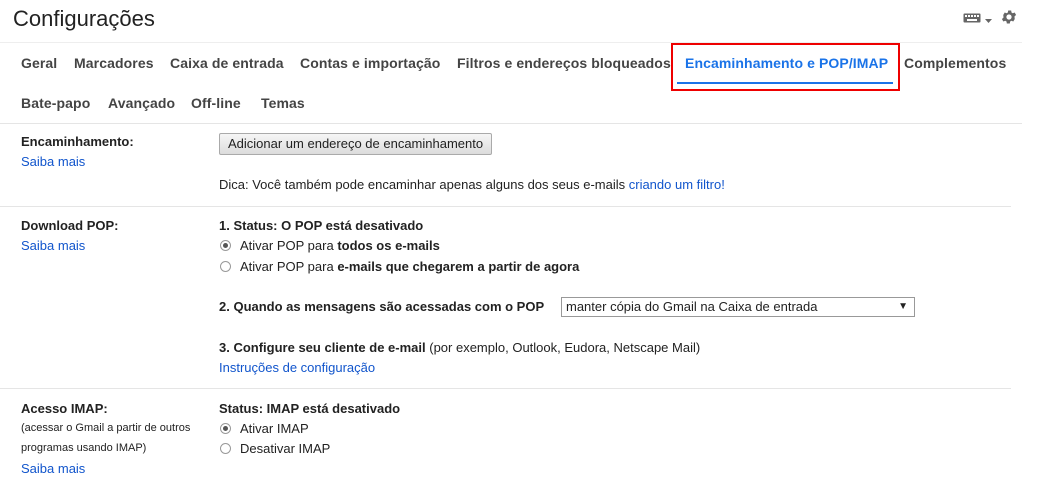 Image resolution: width=1044 pixels, height=482 pixels. I want to click on tab-labels: Marcadores, so click(114, 63).